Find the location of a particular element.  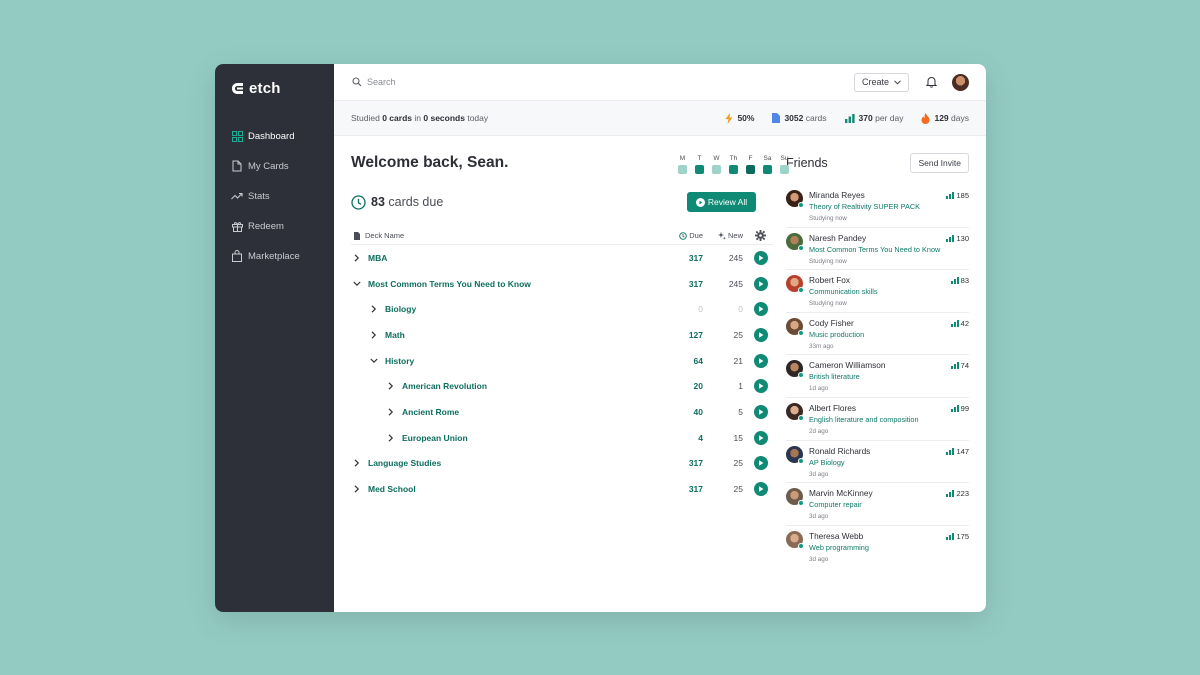

friend-deck-link: English literature and composition is located at coordinates (880, 420).